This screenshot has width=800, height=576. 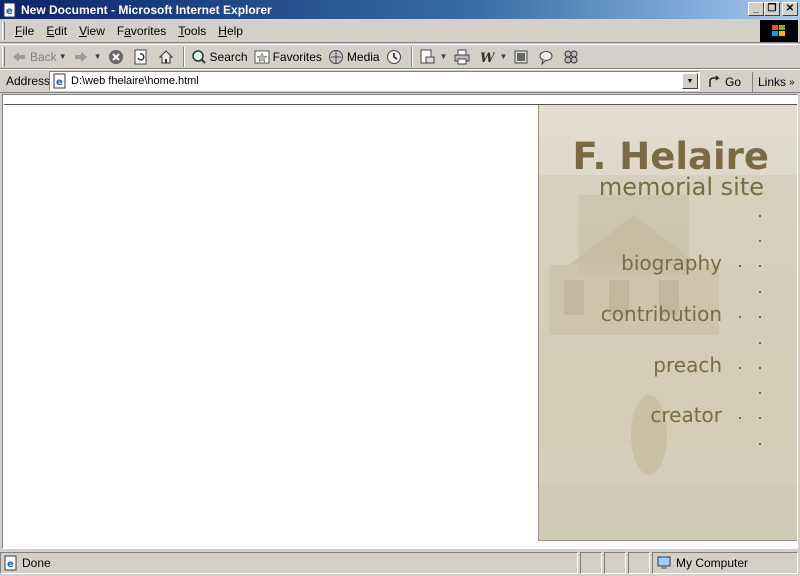 I want to click on go-button: Go, so click(x=724, y=82).